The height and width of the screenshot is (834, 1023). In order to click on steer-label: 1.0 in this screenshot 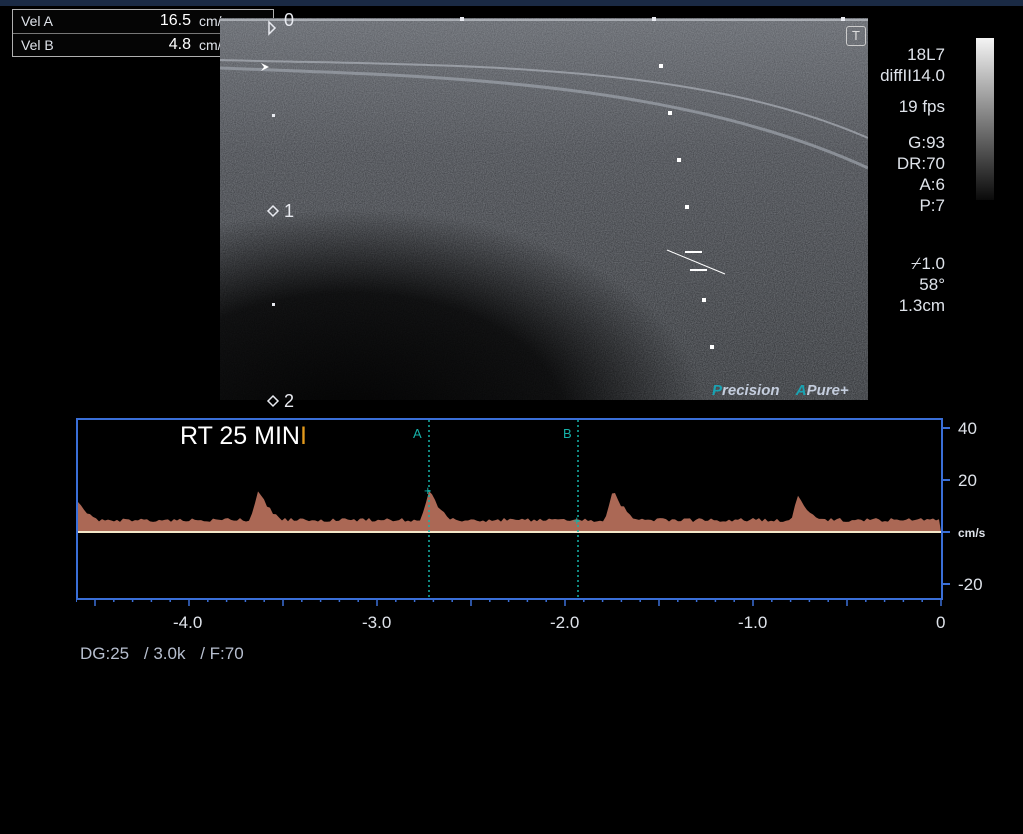, I will do `click(933, 263)`.